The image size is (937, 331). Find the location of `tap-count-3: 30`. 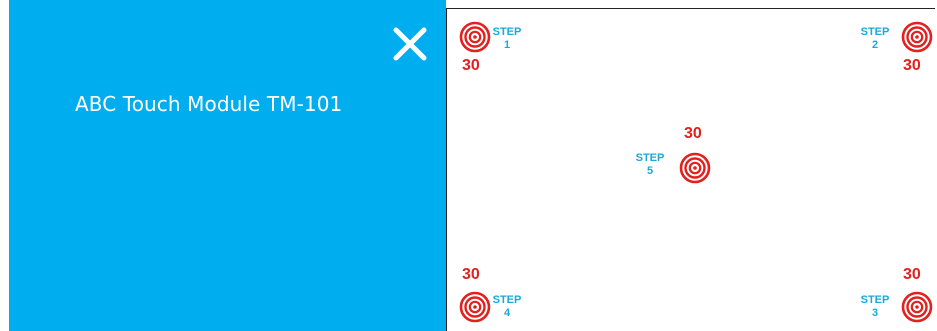

tap-count-3: 30 is located at coordinates (912, 274).